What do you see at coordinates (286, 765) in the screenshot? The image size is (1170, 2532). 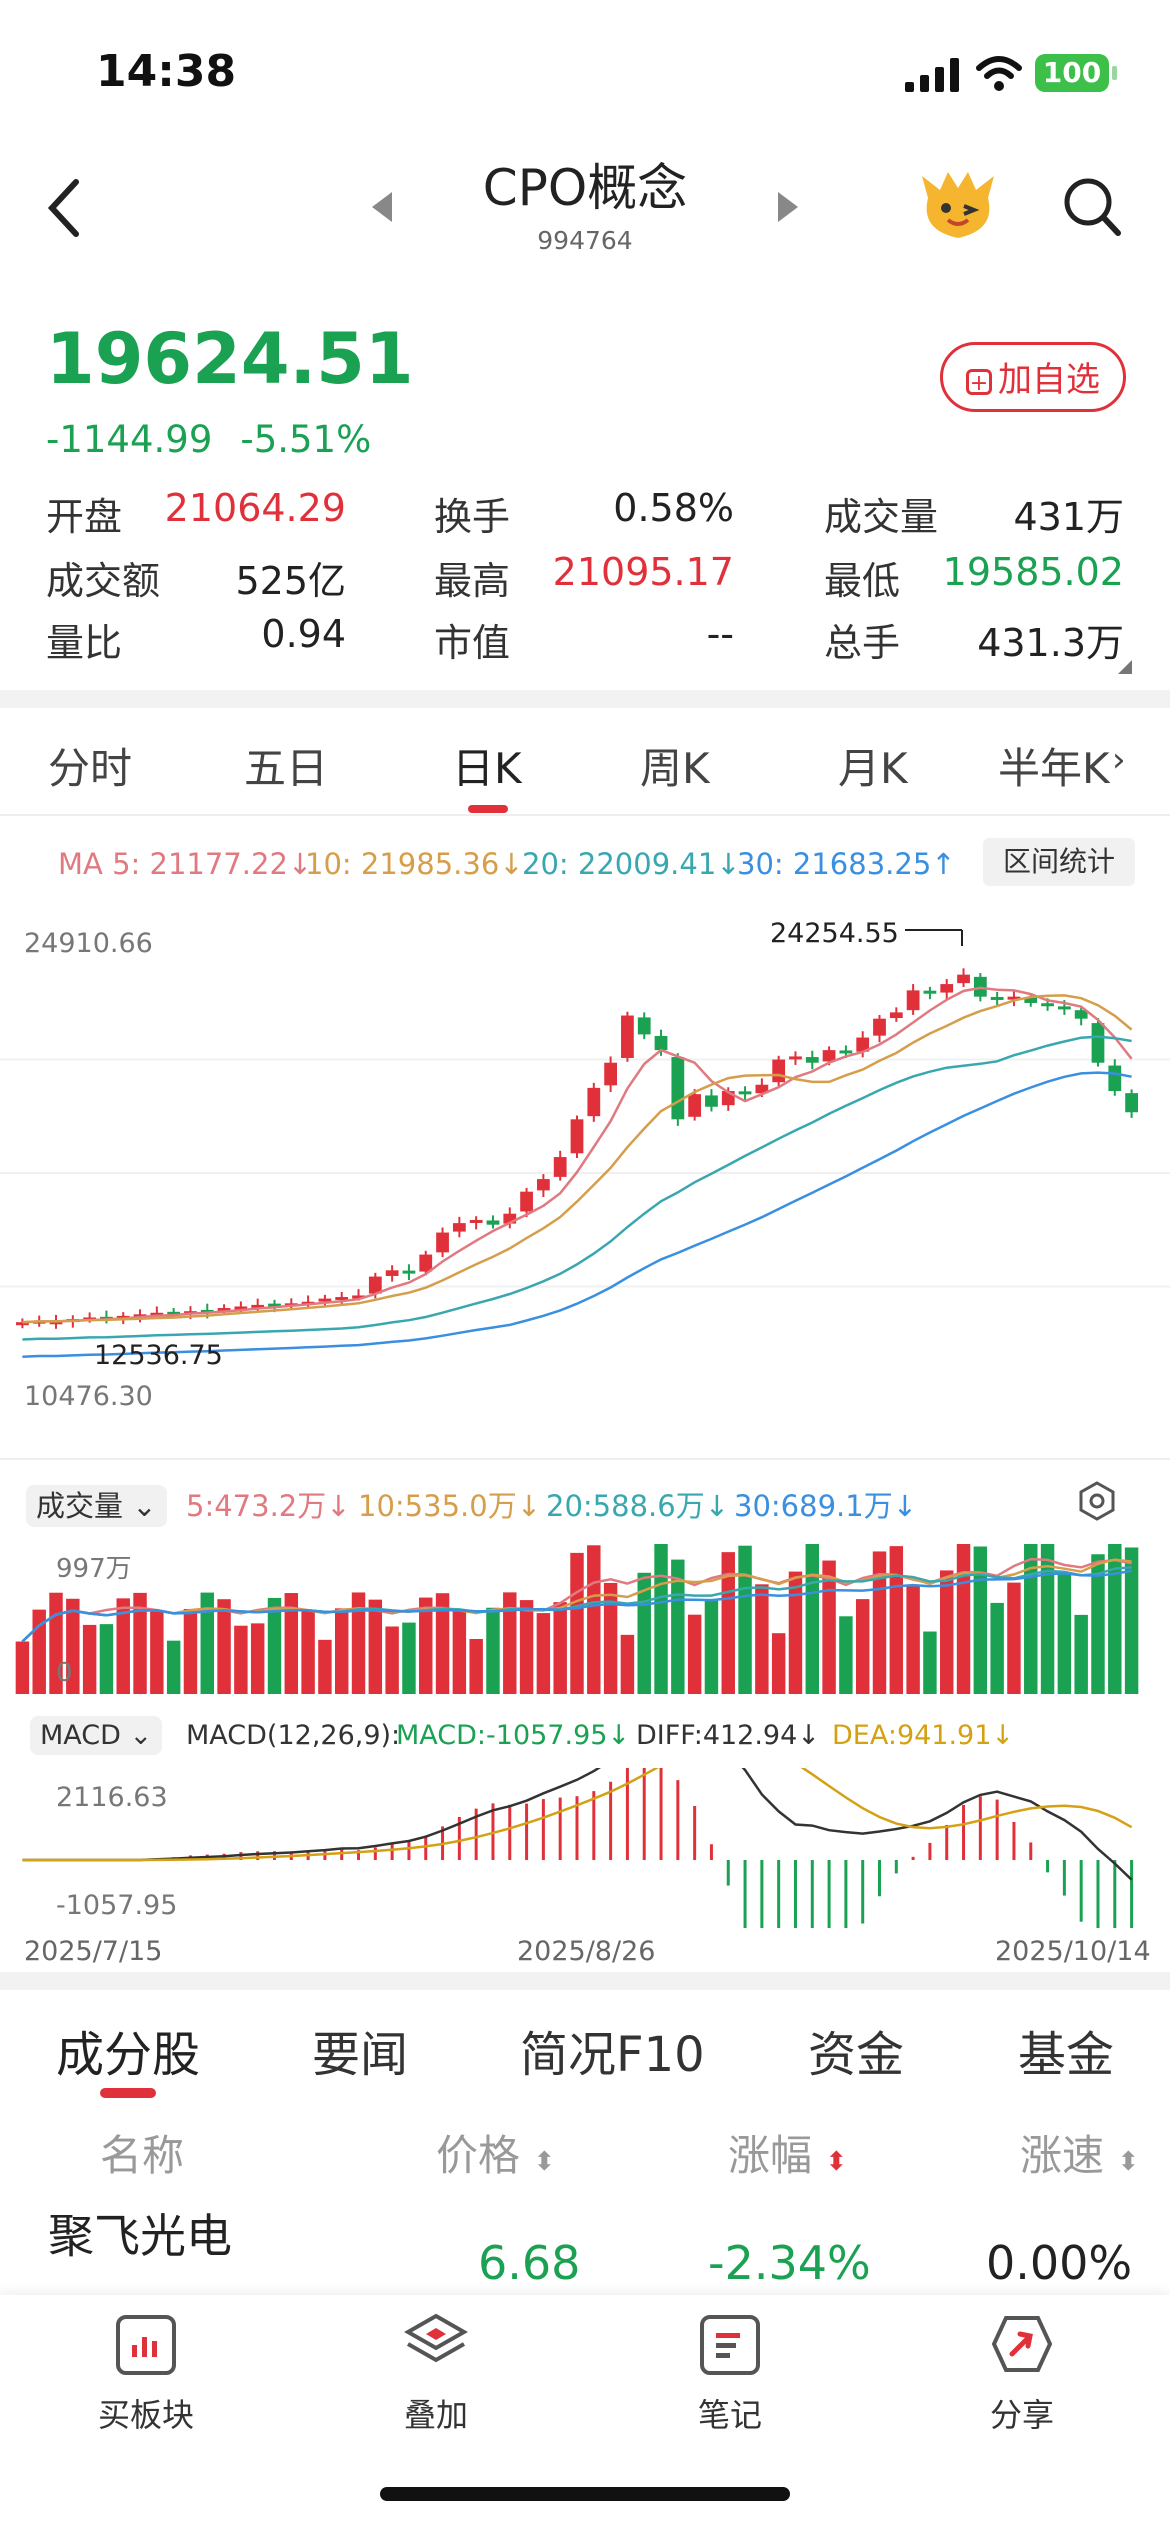 I see `tab-1: 五日` at bounding box center [286, 765].